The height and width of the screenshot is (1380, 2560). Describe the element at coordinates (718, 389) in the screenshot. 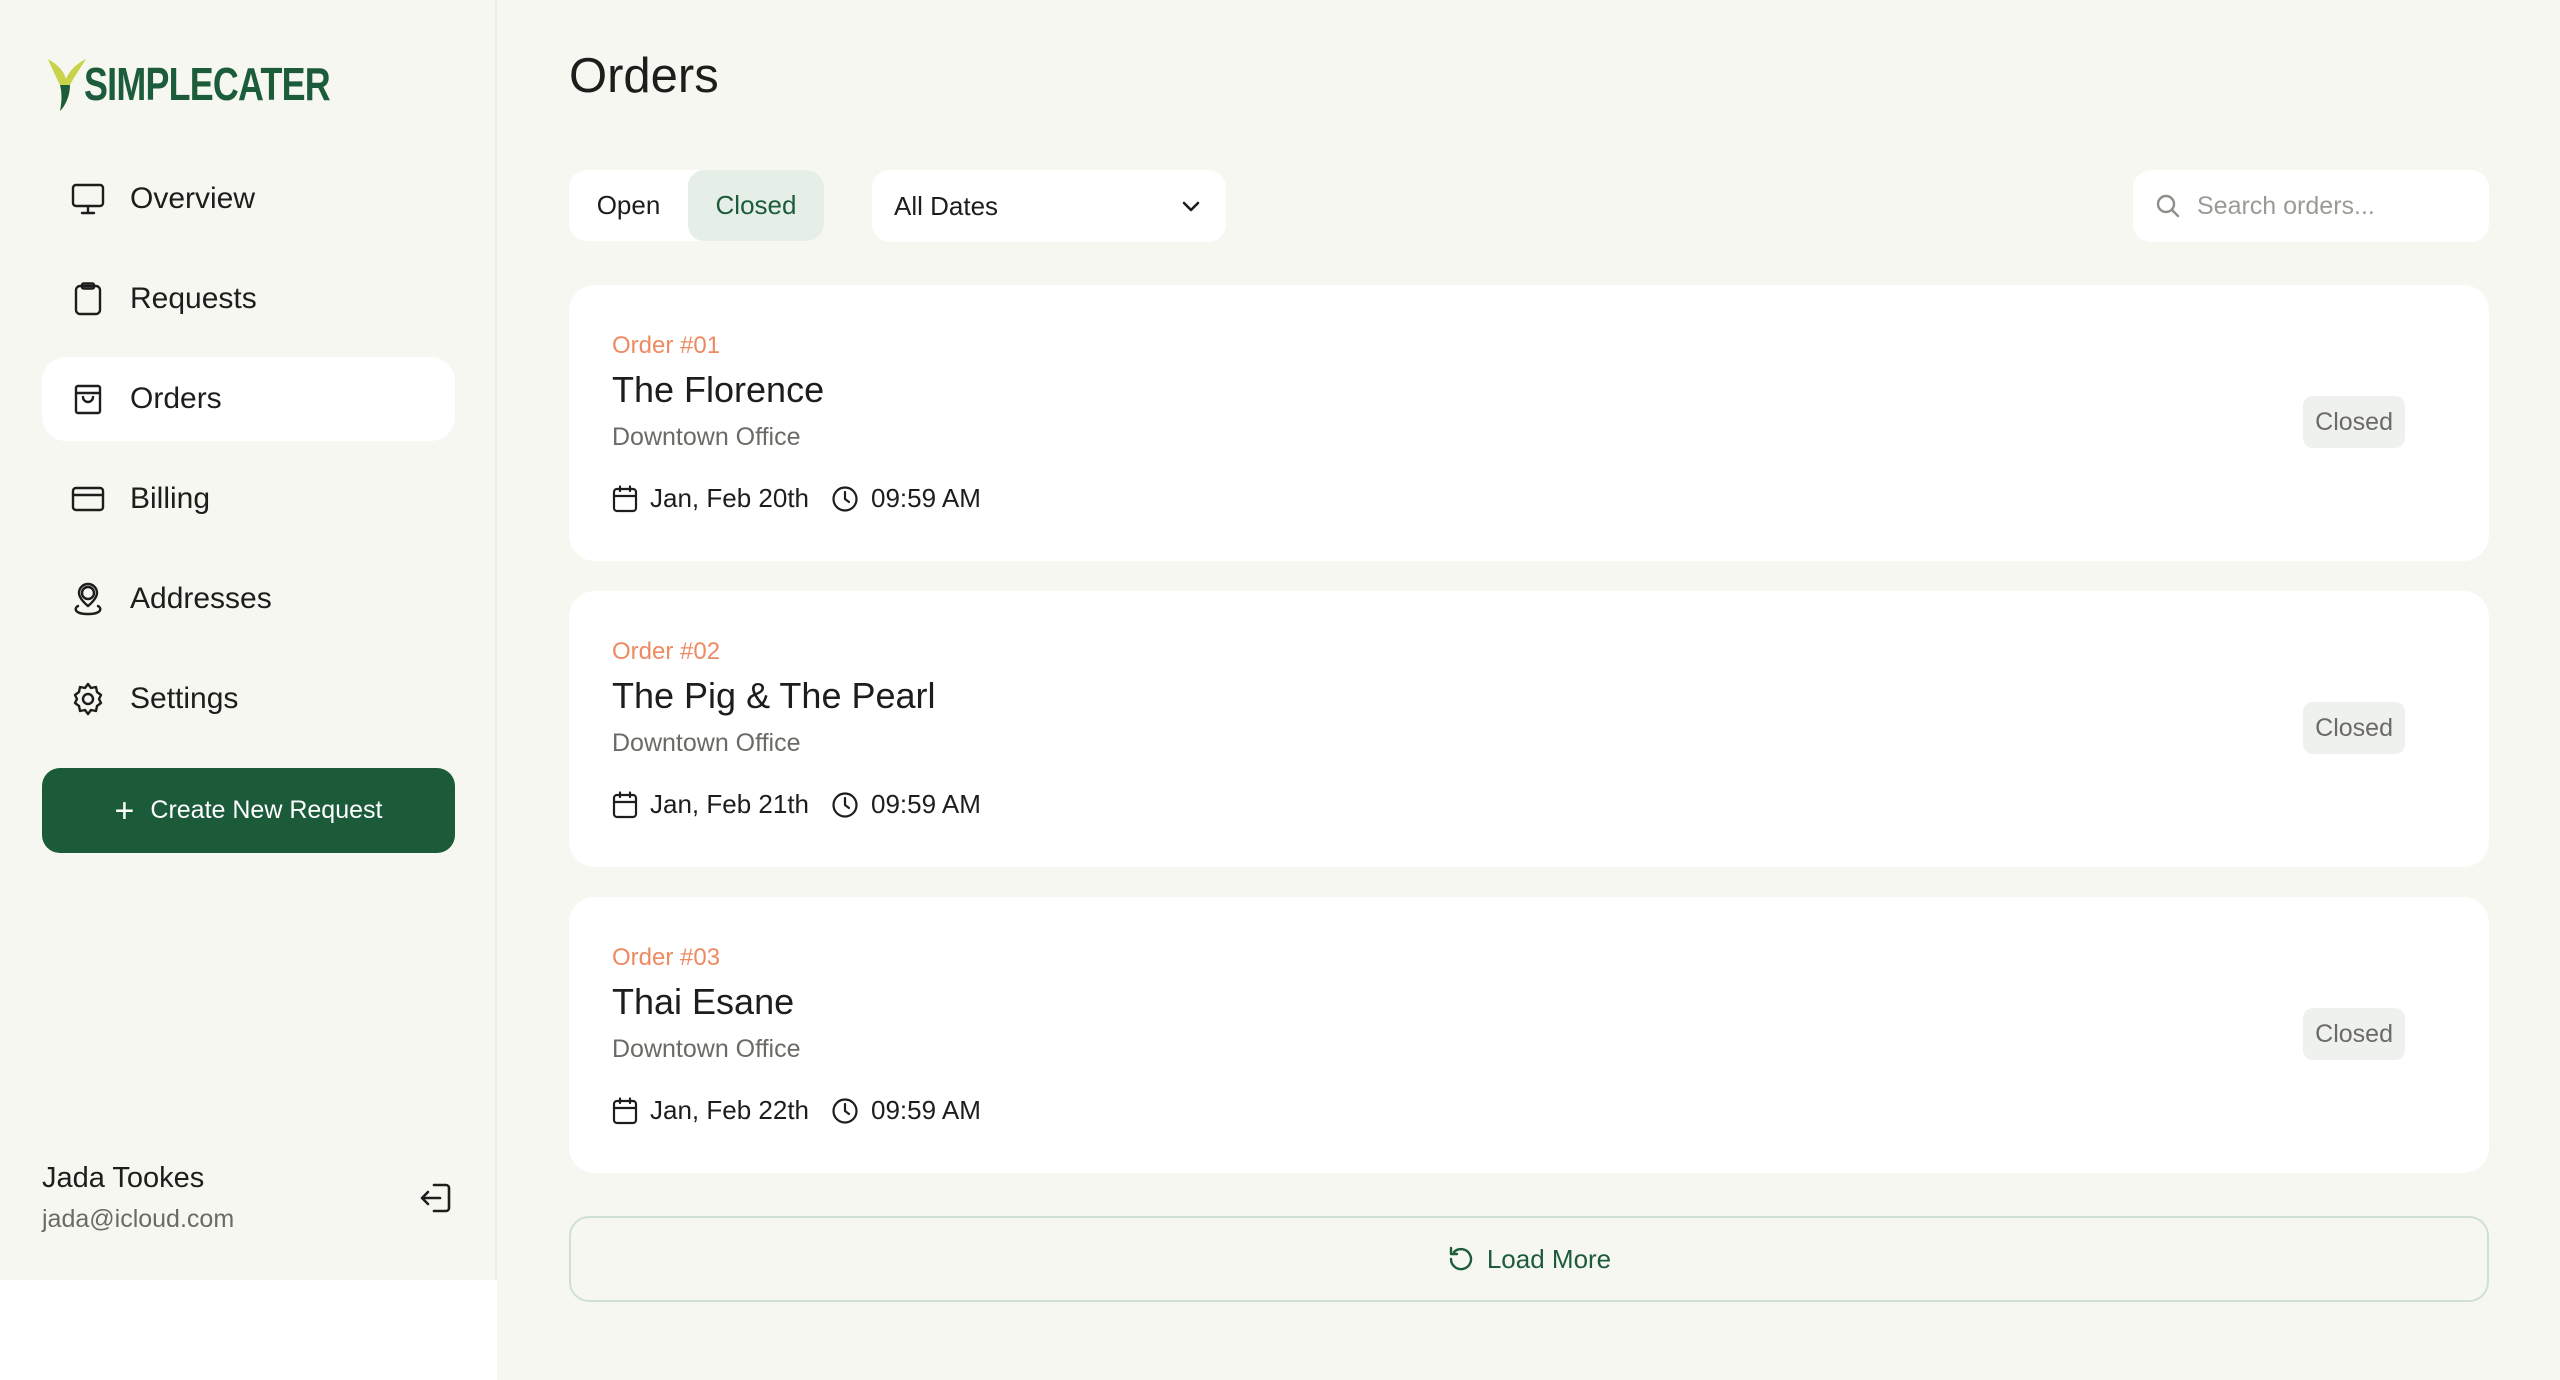

I see `order-restaurant-name: The Florence` at that location.